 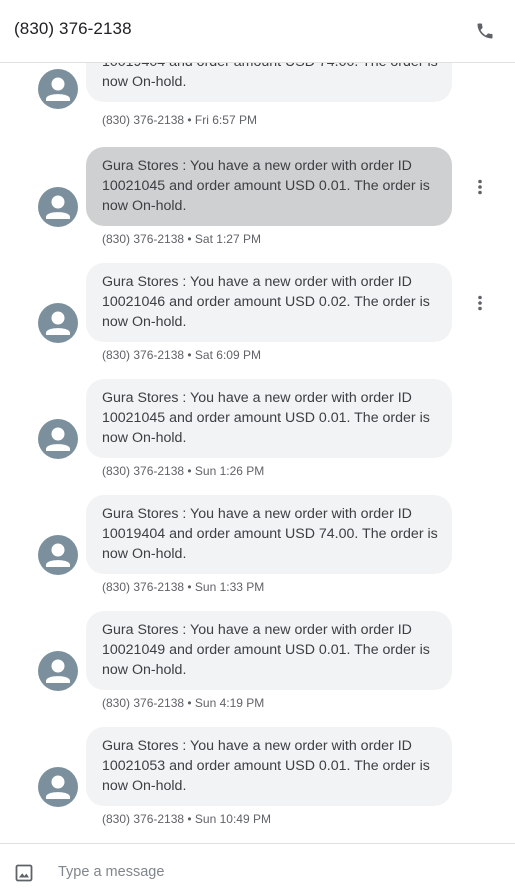 I want to click on message-input, so click(x=278, y=872).